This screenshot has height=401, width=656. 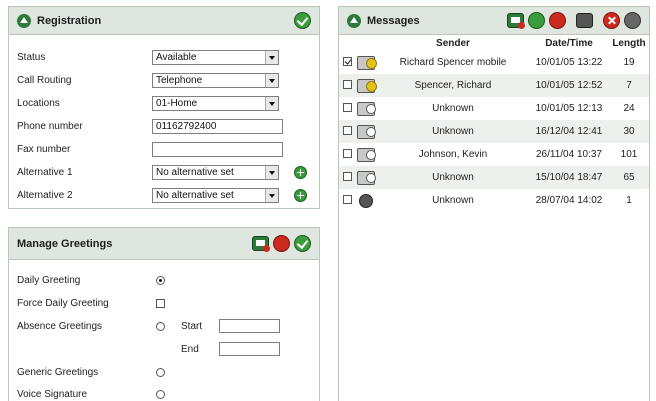 I want to click on message-row: Unknown 16/12/04 12:41 30, so click(x=494, y=131).